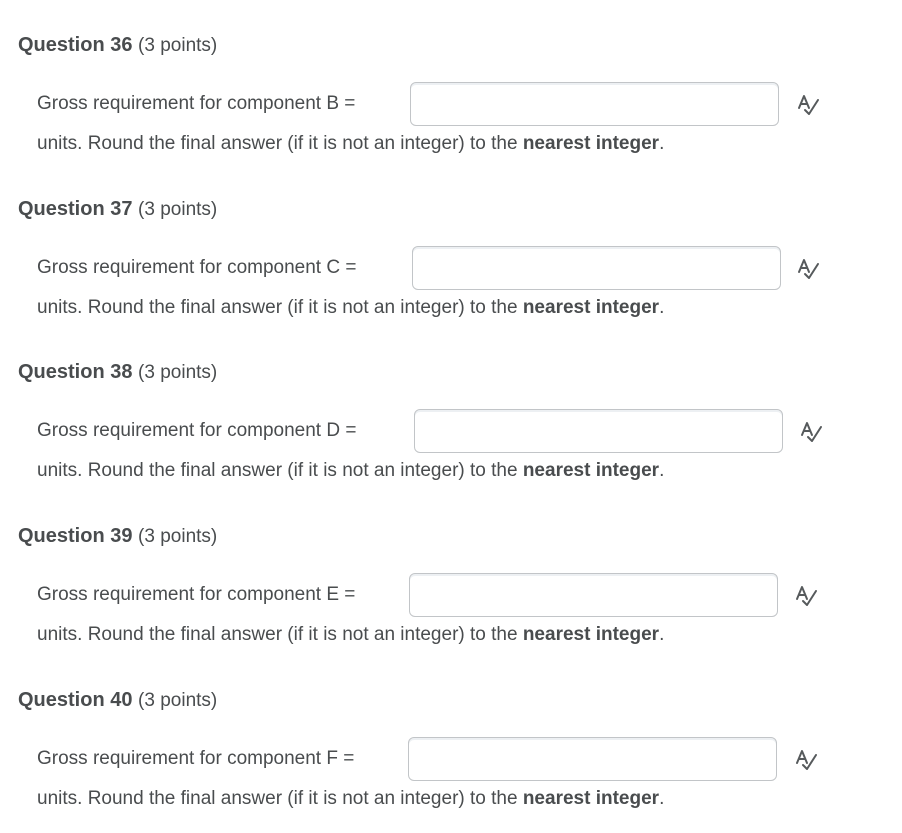  I want to click on question-prompt: Gross requirement for component F =, so click(196, 758).